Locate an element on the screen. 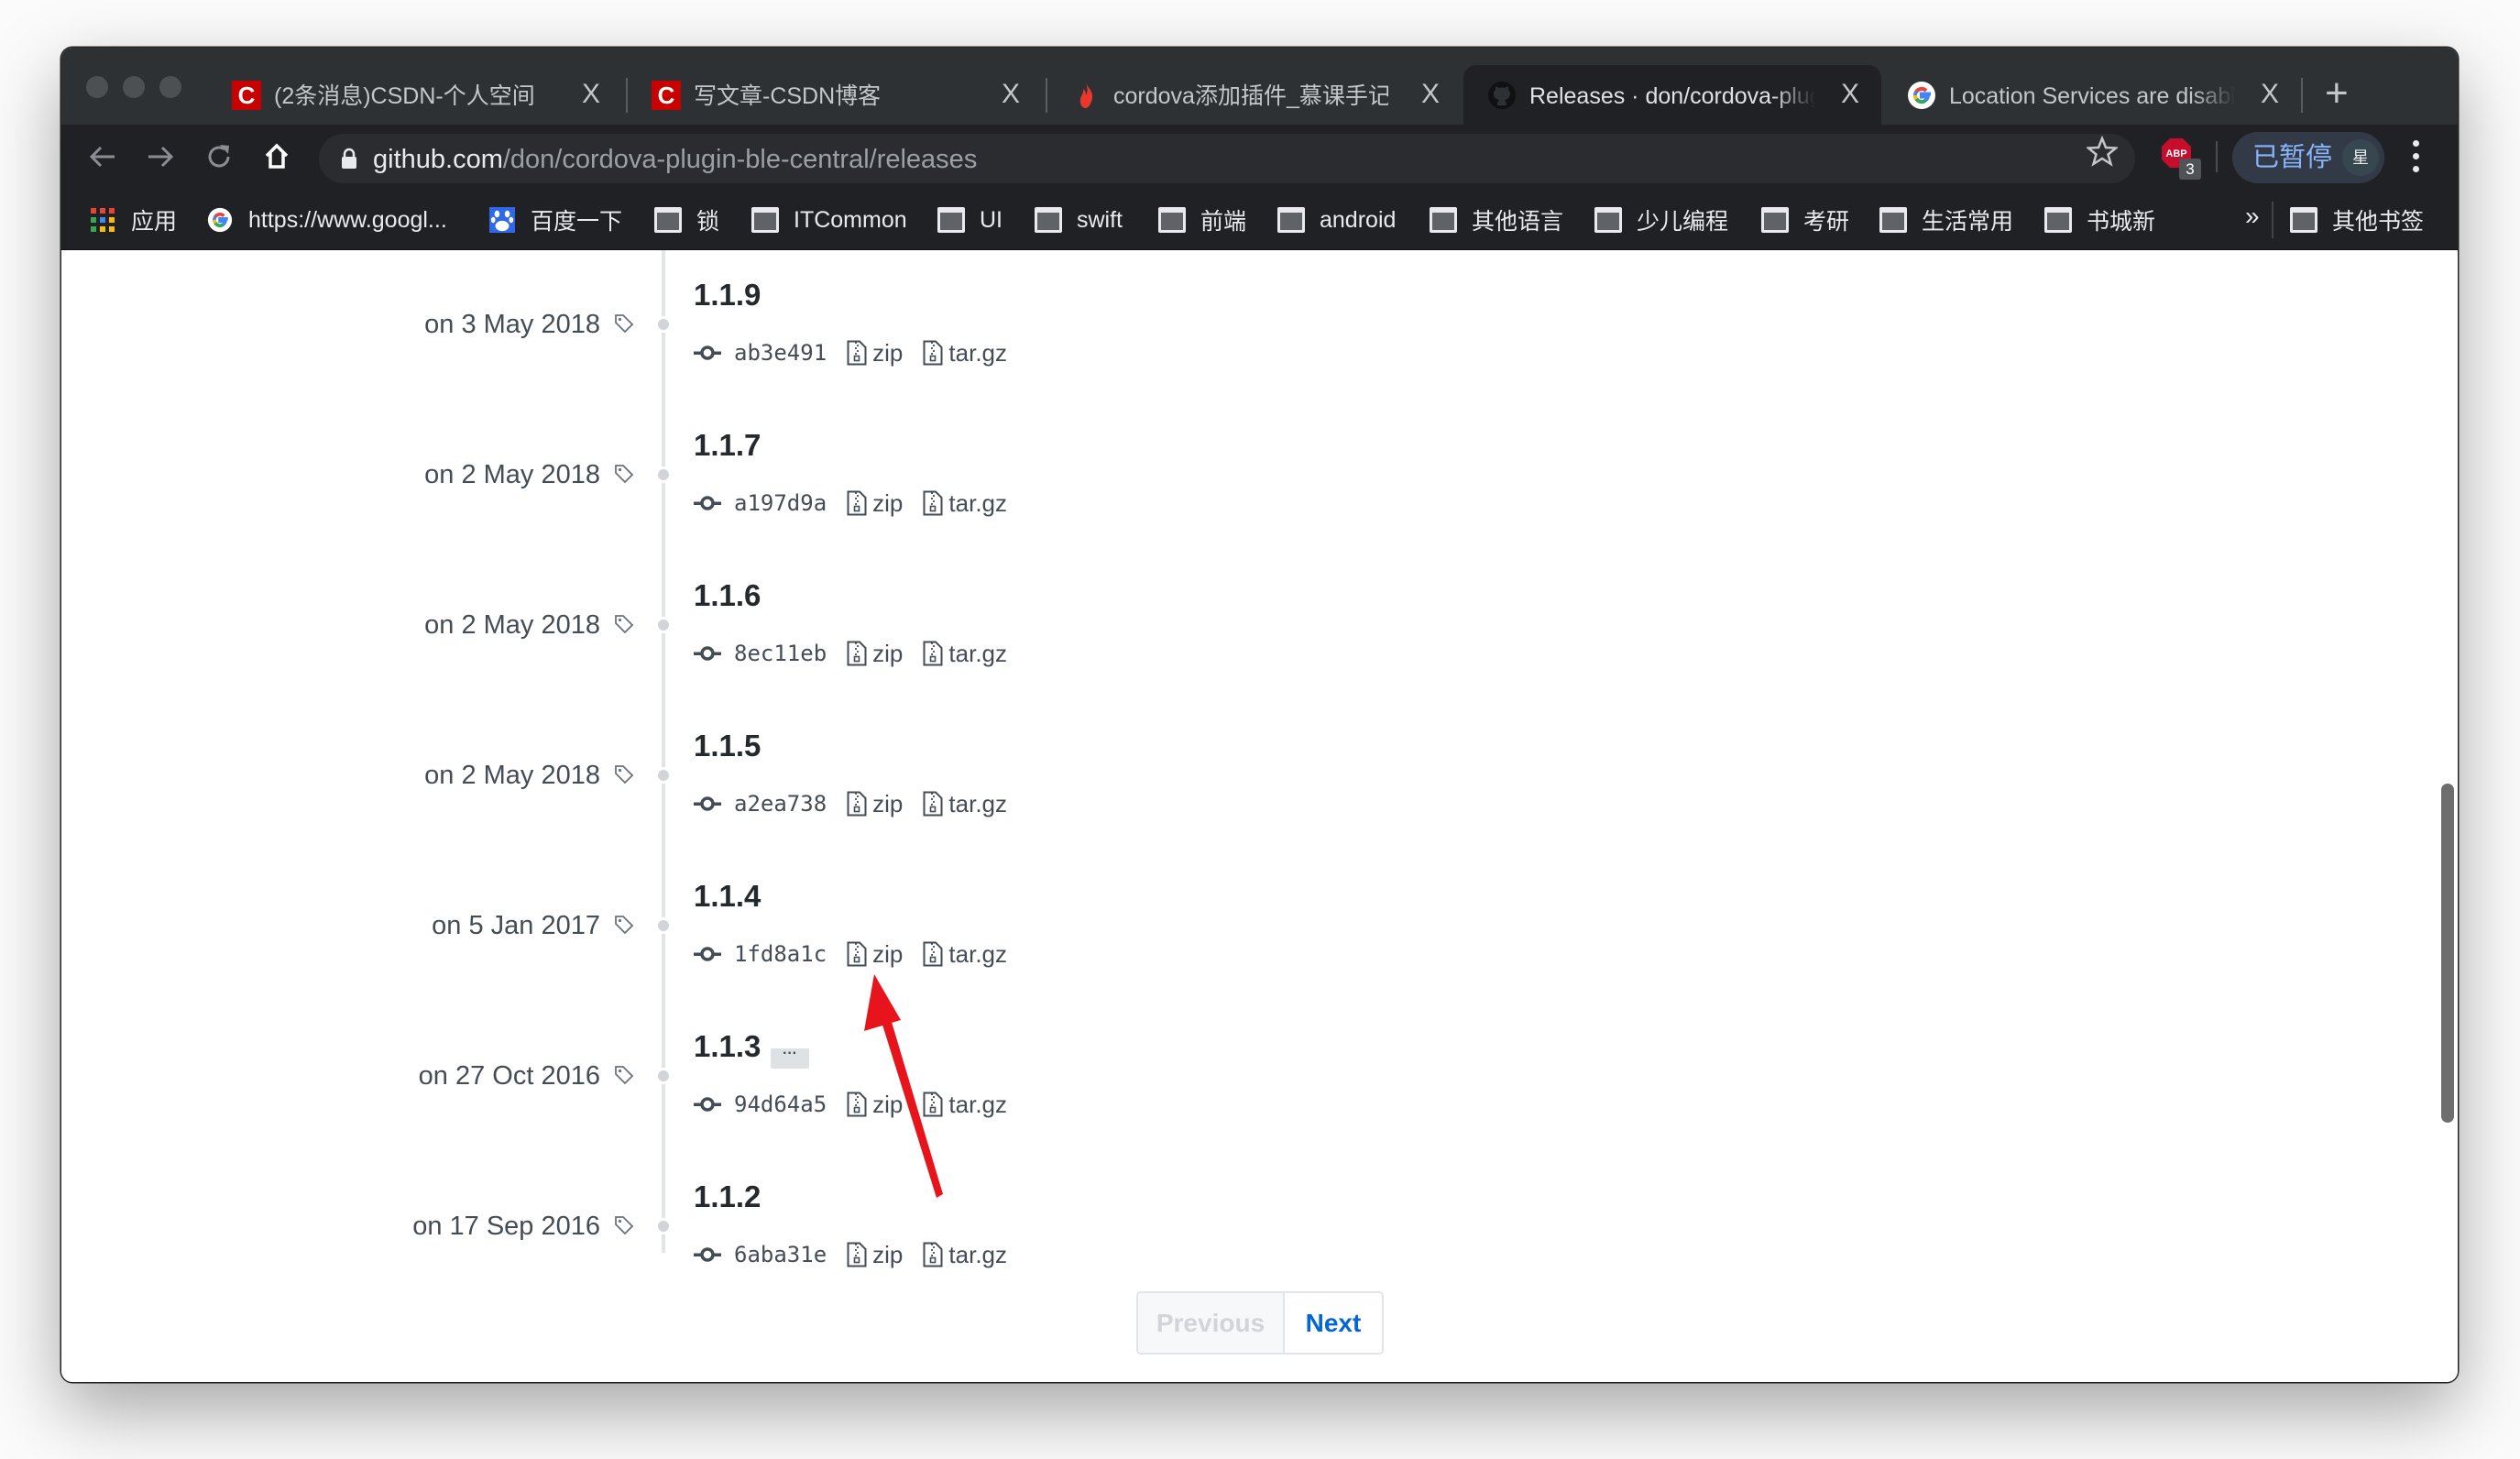 The height and width of the screenshot is (1459, 2520). tab-title: (2条消息)CSDN-个人空间 is located at coordinates (404, 96).